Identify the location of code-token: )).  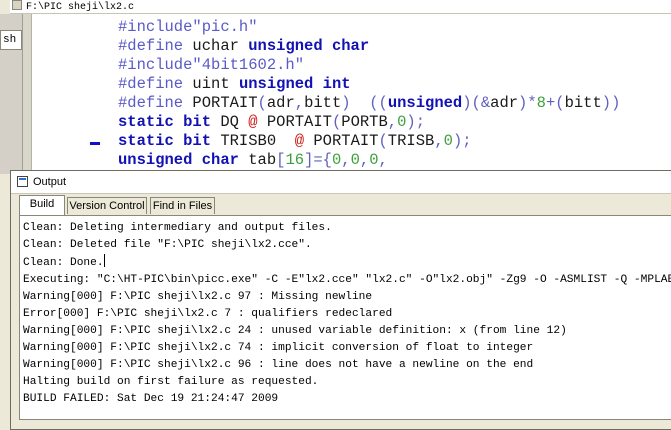
(611, 103).